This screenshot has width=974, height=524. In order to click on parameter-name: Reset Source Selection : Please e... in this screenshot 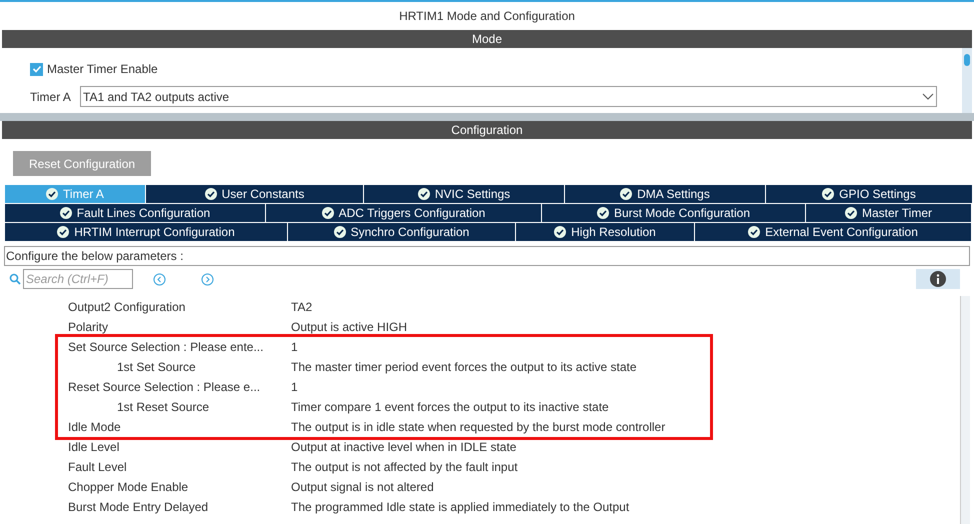, I will do `click(165, 387)`.